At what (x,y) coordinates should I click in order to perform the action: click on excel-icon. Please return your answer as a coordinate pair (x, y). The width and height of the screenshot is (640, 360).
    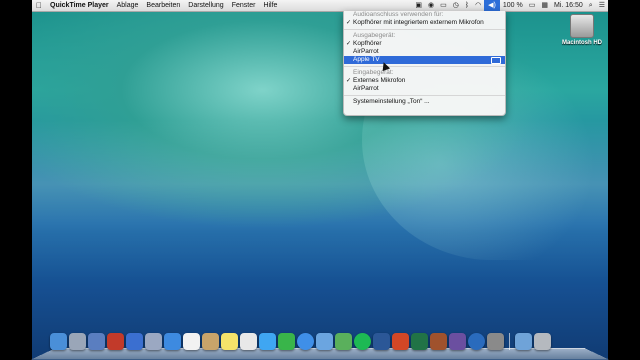
    Looking at the image, I should click on (419, 341).